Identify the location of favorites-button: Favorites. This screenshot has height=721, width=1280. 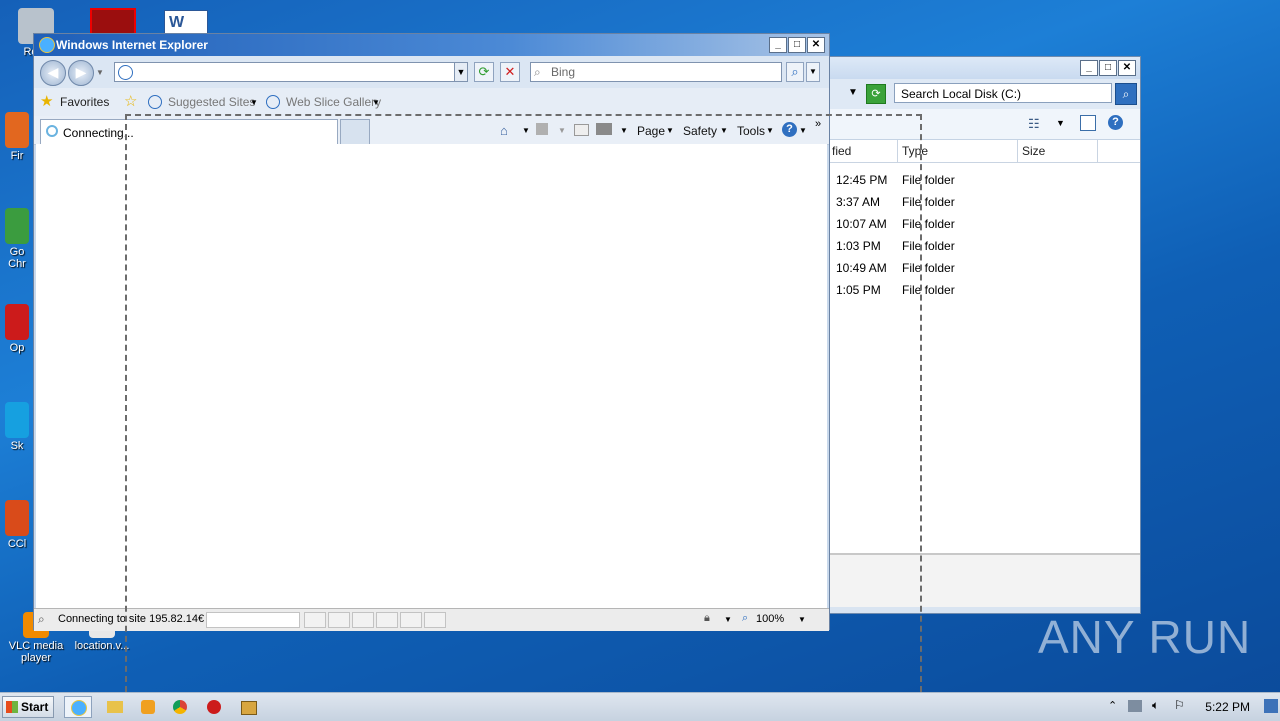
(84, 102).